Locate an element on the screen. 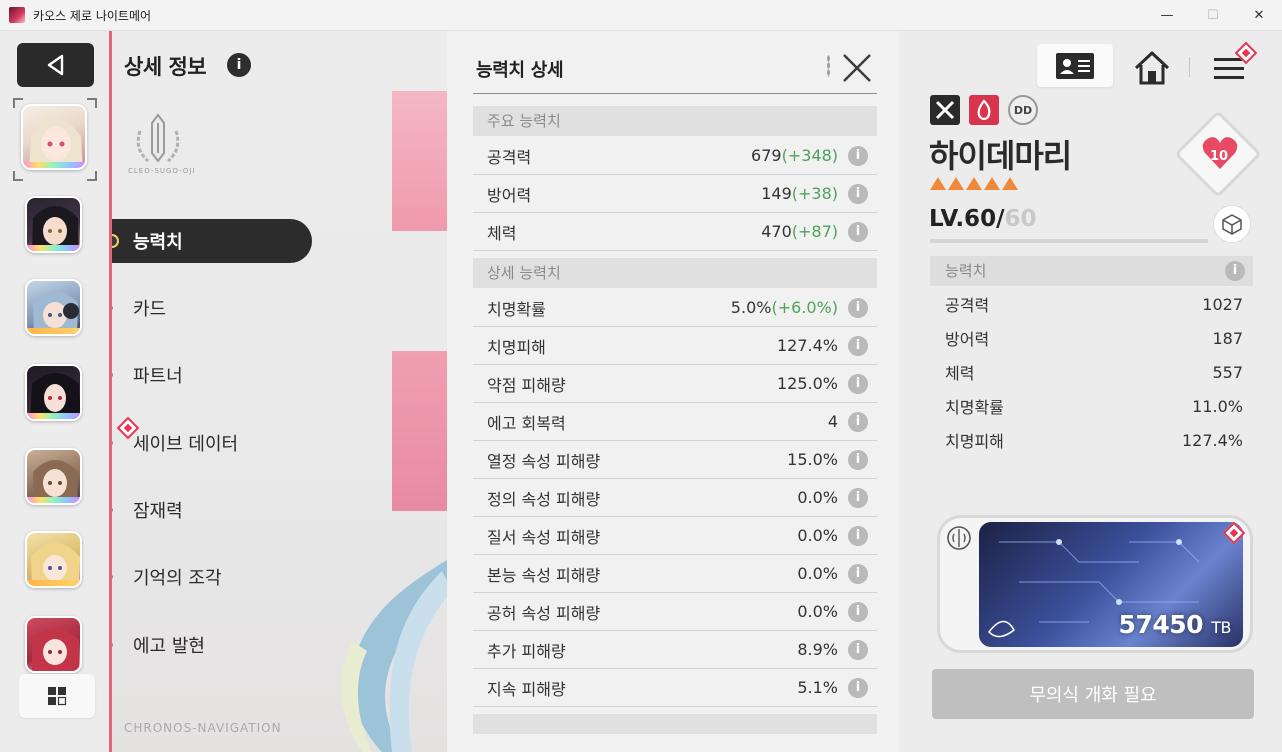 The image size is (1282, 752). divider is located at coordinates (675, 93).